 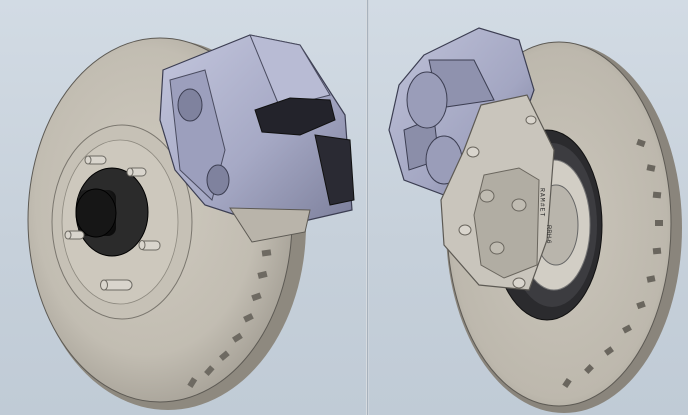 What do you see at coordinates (548, 234) in the screenshot?
I see `bracket-stamp-text: RRH-6` at bounding box center [548, 234].